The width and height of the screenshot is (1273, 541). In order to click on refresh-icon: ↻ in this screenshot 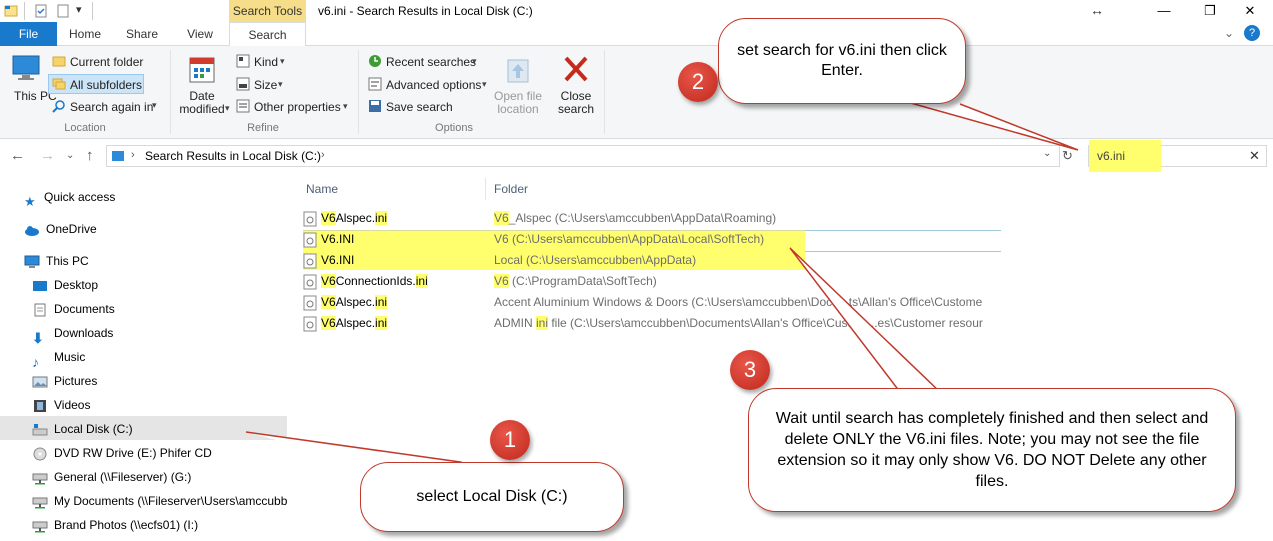, I will do `click(1067, 156)`.